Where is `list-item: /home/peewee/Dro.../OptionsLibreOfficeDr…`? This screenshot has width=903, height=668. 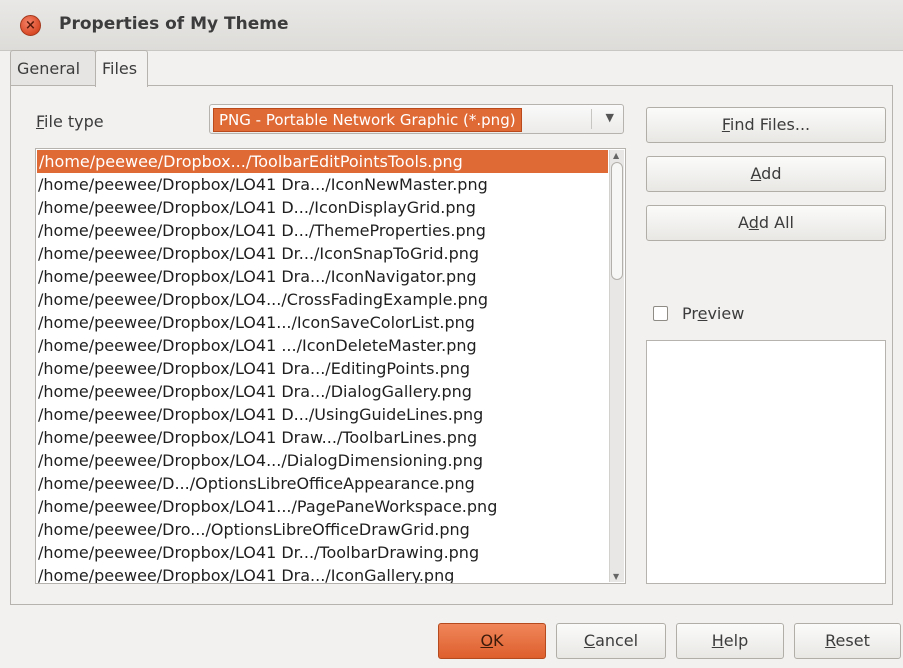
list-item: /home/peewee/Dro.../OptionsLibreOfficeDr… is located at coordinates (322, 529).